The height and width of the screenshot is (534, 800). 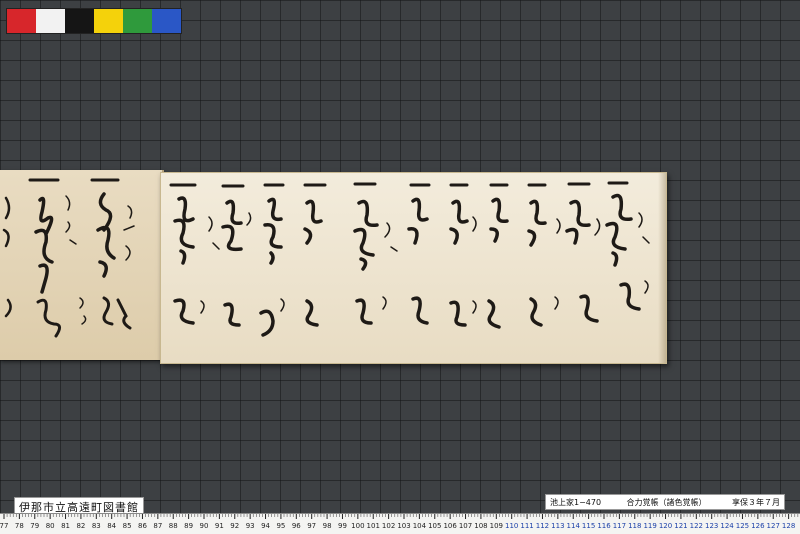 I want to click on ruler-number: 95, so click(x=280, y=526).